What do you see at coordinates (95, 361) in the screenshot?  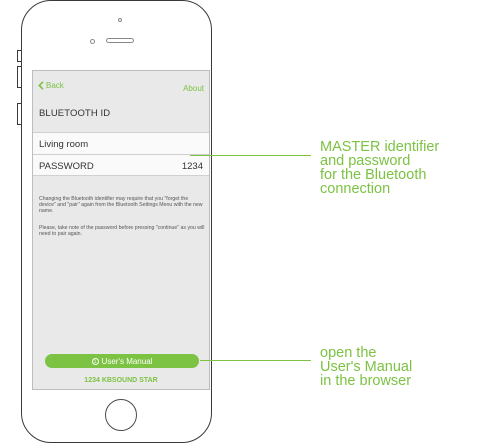 I see `info-icon: i` at bounding box center [95, 361].